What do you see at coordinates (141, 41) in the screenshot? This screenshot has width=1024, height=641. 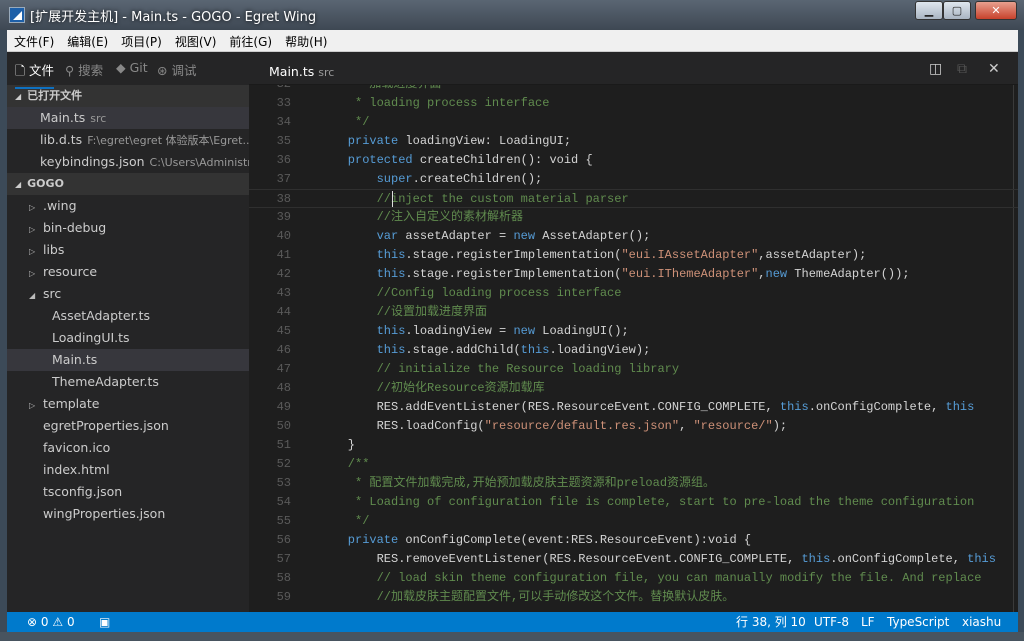 I see `menu-project: 项目(P)` at bounding box center [141, 41].